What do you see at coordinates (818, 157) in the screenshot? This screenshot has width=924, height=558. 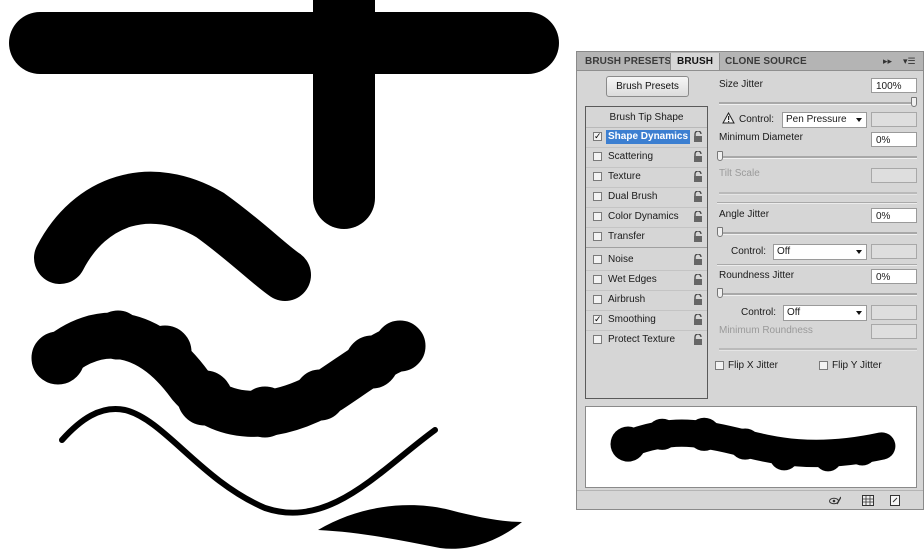 I see `minimum-diameter-slider-track` at bounding box center [818, 157].